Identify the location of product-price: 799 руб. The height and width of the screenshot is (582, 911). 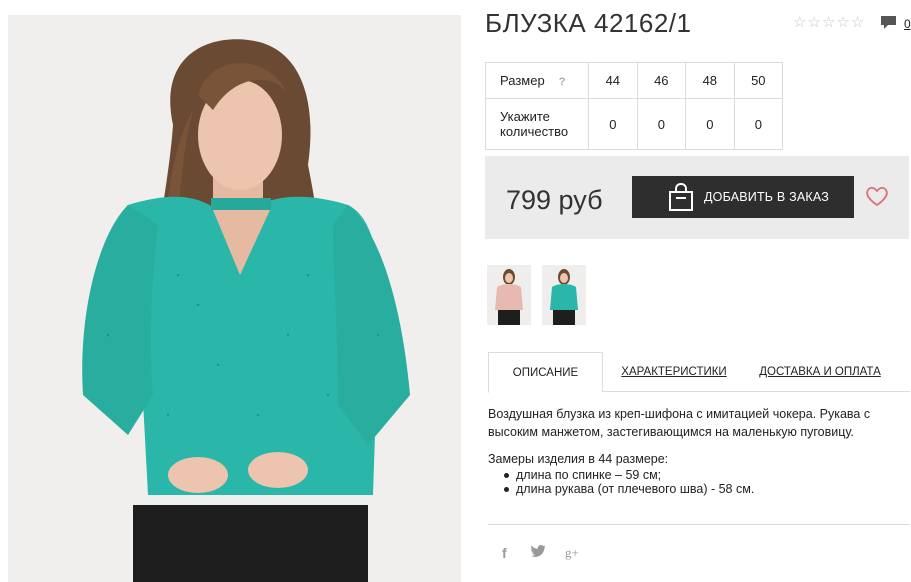
(554, 200).